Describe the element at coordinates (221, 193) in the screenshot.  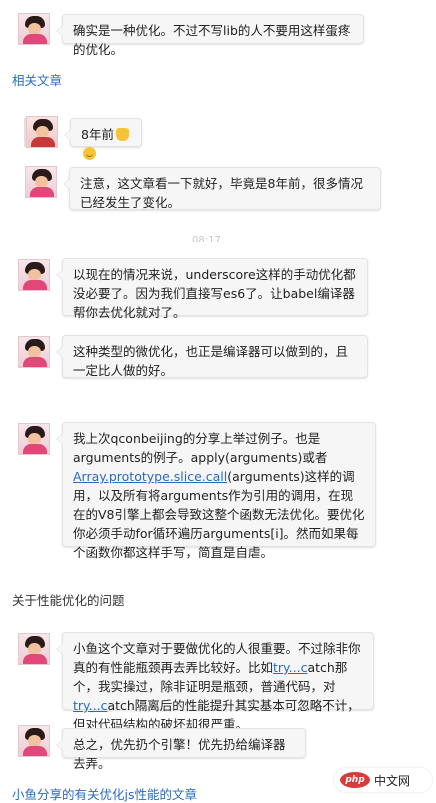
I see `comment-text: 注意，这文章看一下就好，毕竟是8年前，很多情况已经发生了变化。` at that location.